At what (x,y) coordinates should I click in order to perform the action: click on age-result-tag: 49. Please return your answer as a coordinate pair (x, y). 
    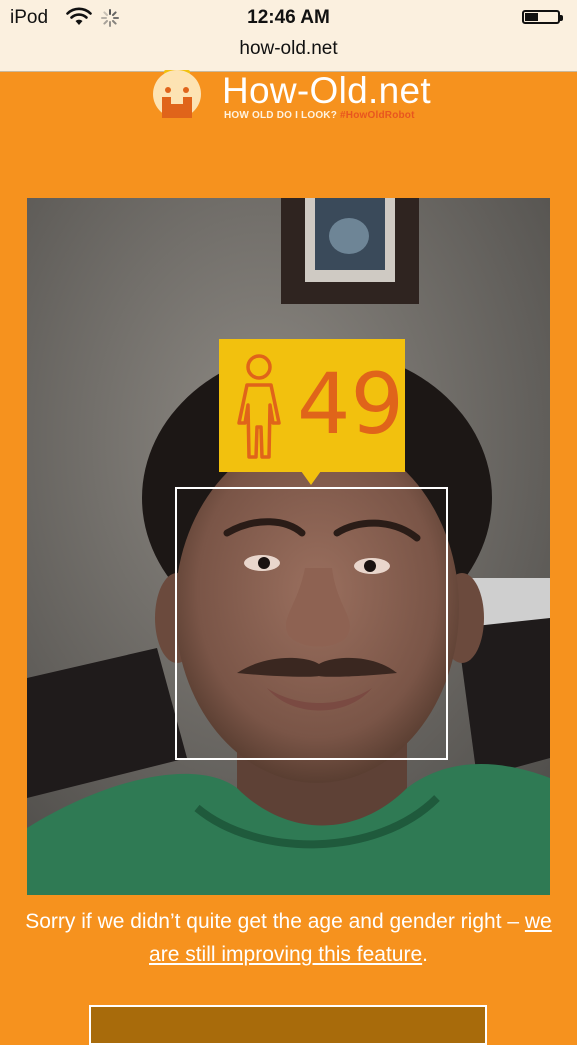
    Looking at the image, I should click on (312, 412).